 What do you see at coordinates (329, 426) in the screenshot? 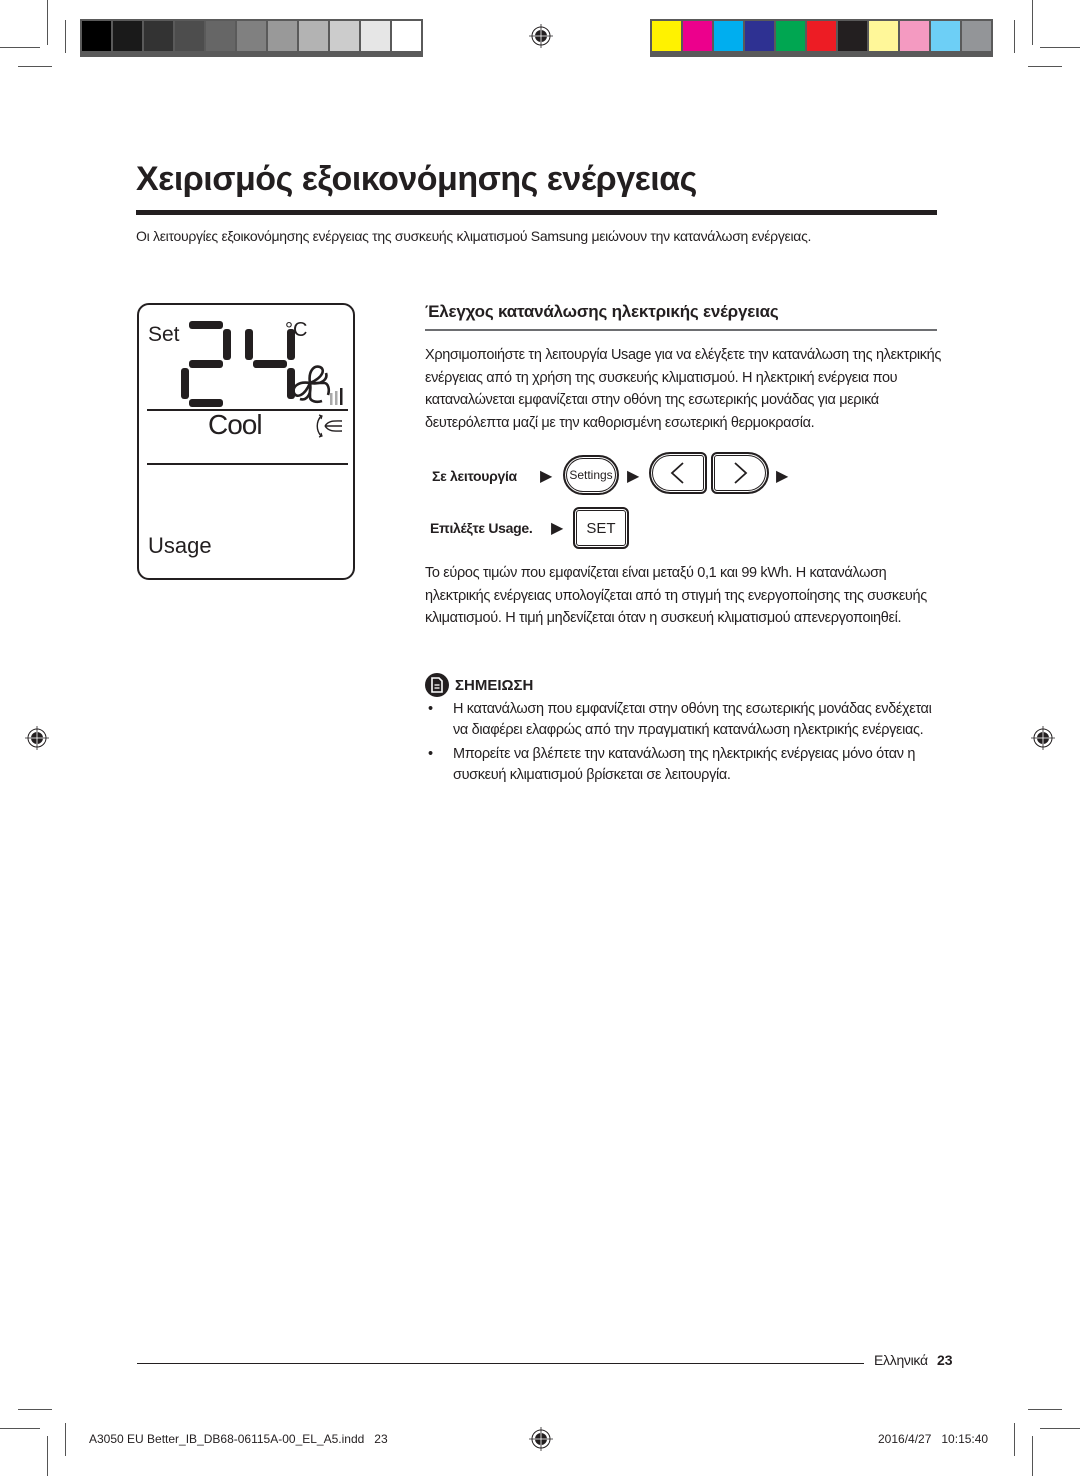
I see `swing-airflow-icon` at bounding box center [329, 426].